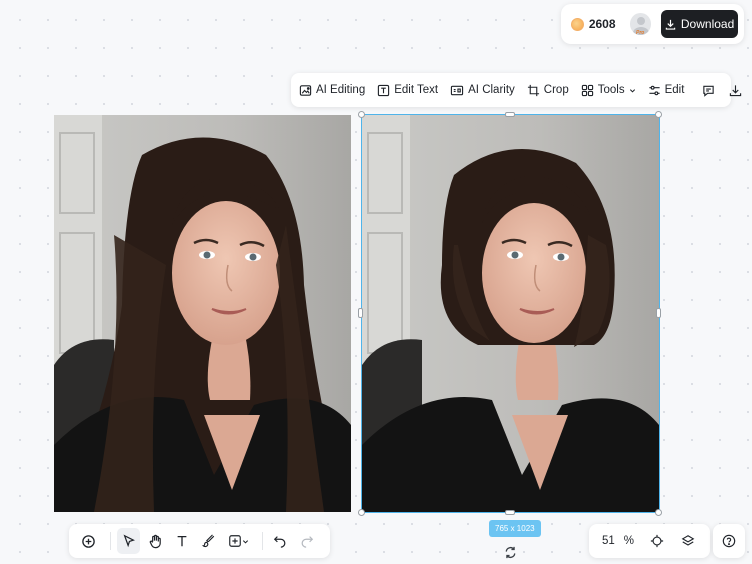  Describe the element at coordinates (360, 313) in the screenshot. I see `resize-handle-left` at that location.